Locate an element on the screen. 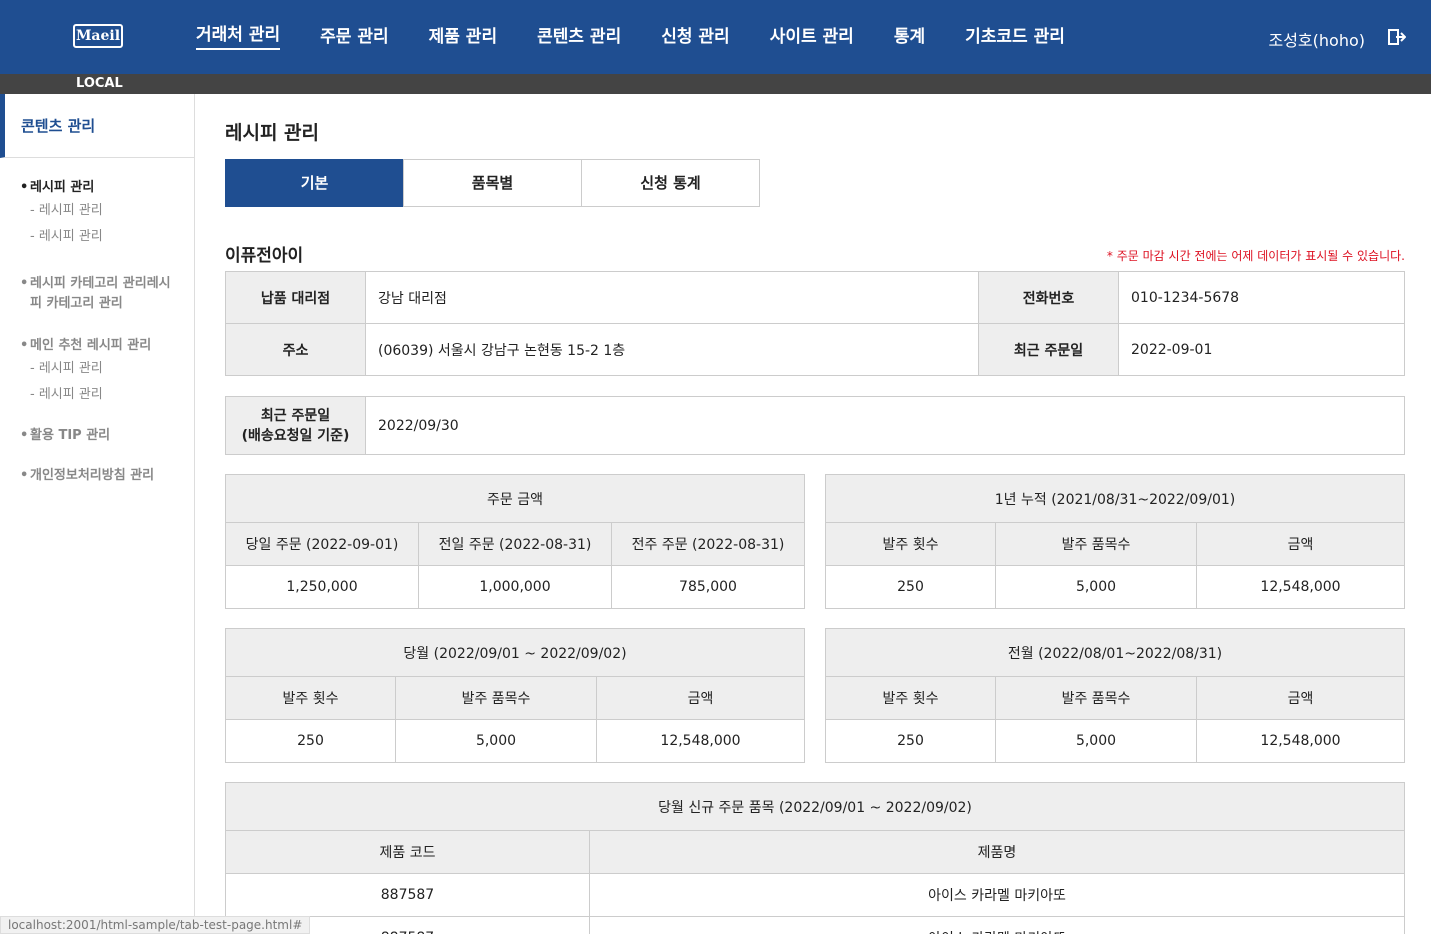 The width and height of the screenshot is (1431, 934). sidebar-item-recipe-category: 레시피 카테고리 관리레시피 카테고리 관리 is located at coordinates (101, 294).